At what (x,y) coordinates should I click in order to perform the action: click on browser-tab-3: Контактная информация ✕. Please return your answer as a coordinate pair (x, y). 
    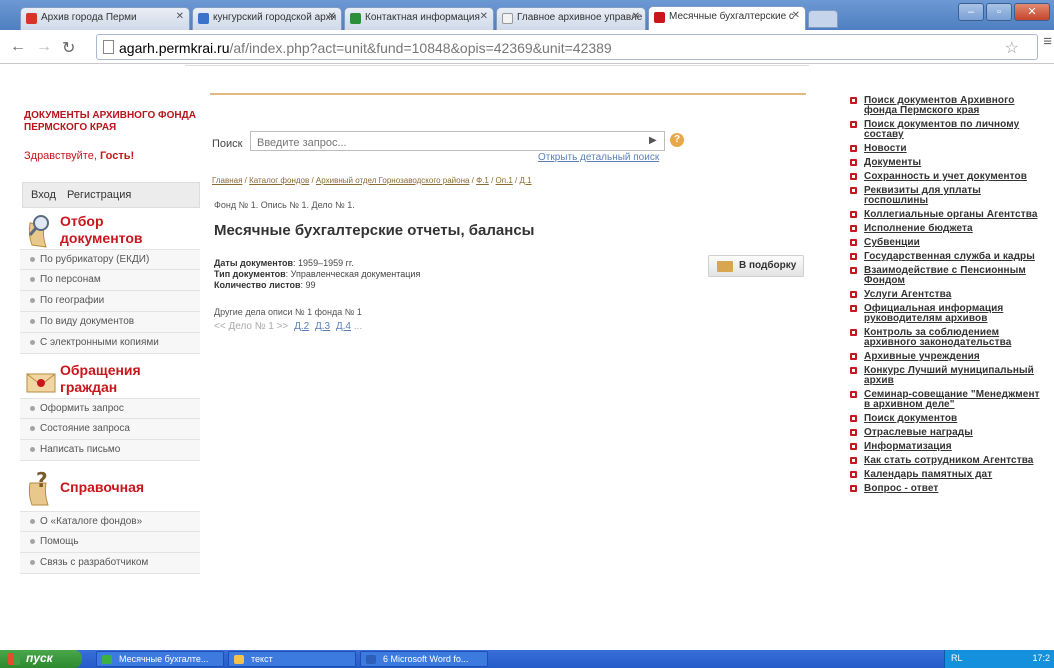
    Looking at the image, I should click on (419, 18).